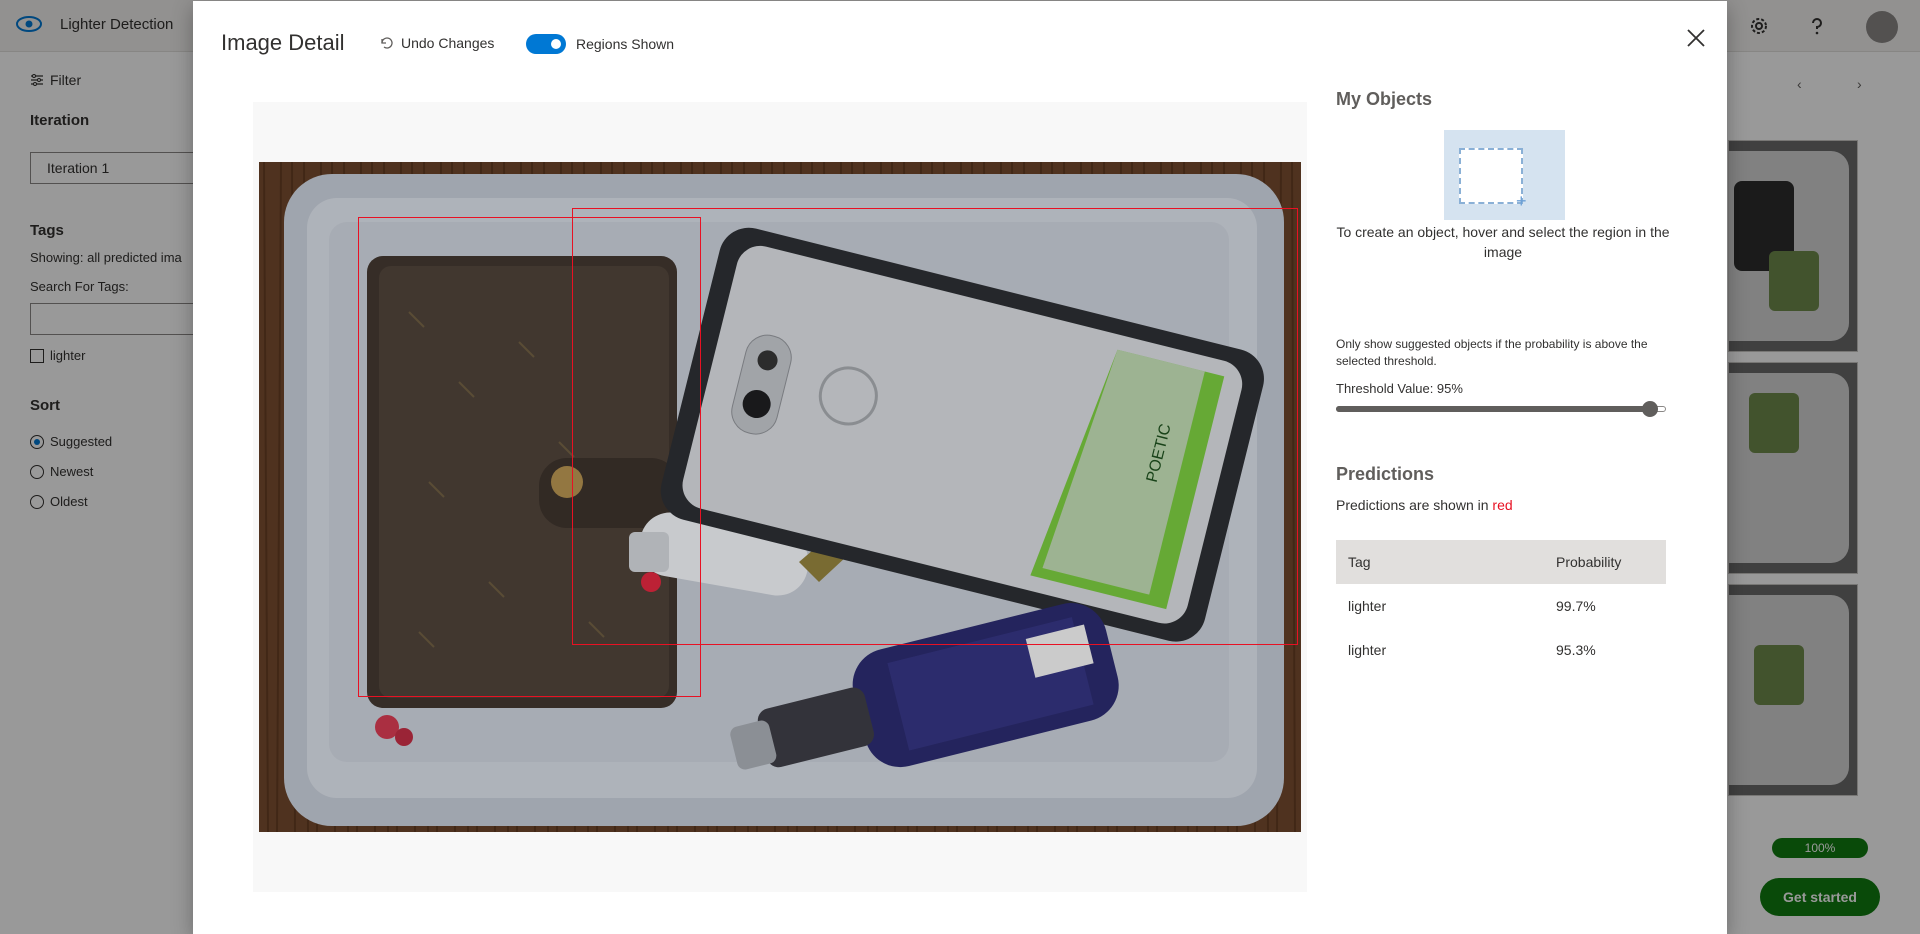 This screenshot has width=1920, height=934. Describe the element at coordinates (448, 43) in the screenshot. I see `undo-label: Undo Changes` at that location.